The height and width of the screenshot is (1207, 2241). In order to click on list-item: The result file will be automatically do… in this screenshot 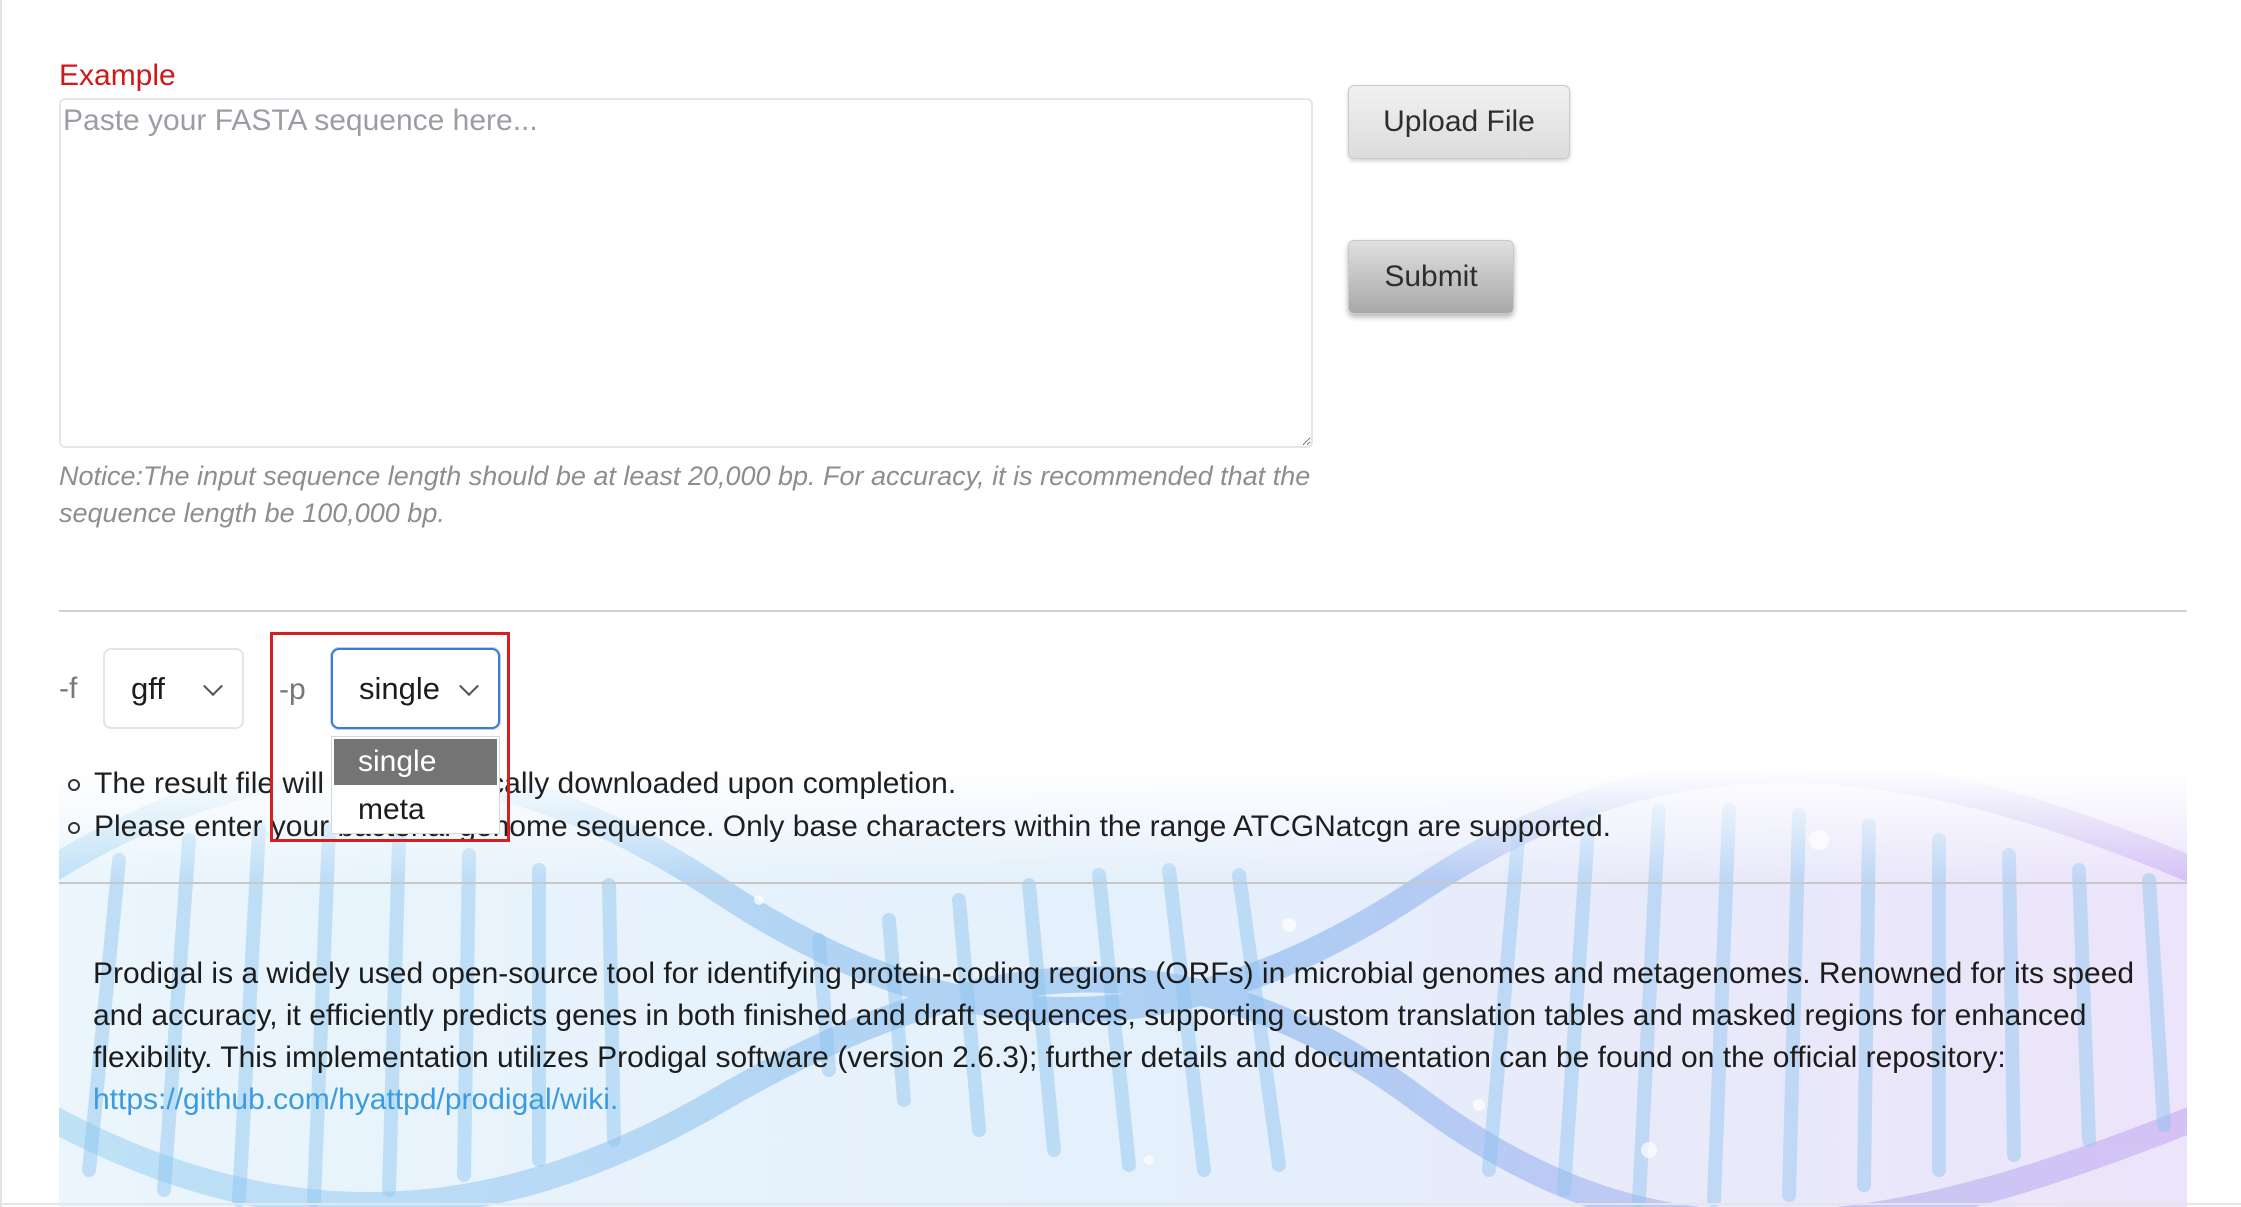, I will do `click(838, 783)`.